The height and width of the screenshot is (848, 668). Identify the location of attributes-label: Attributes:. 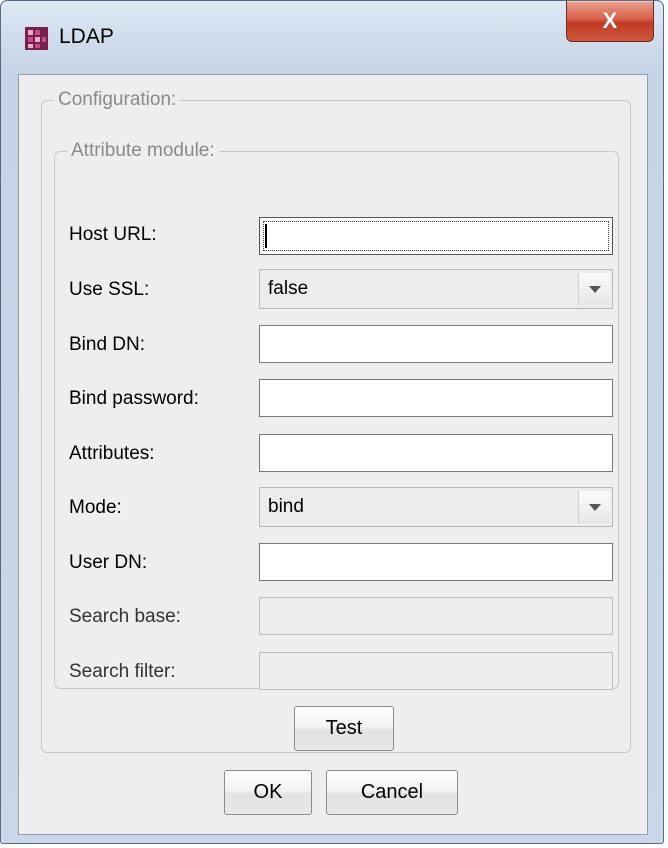
(112, 453).